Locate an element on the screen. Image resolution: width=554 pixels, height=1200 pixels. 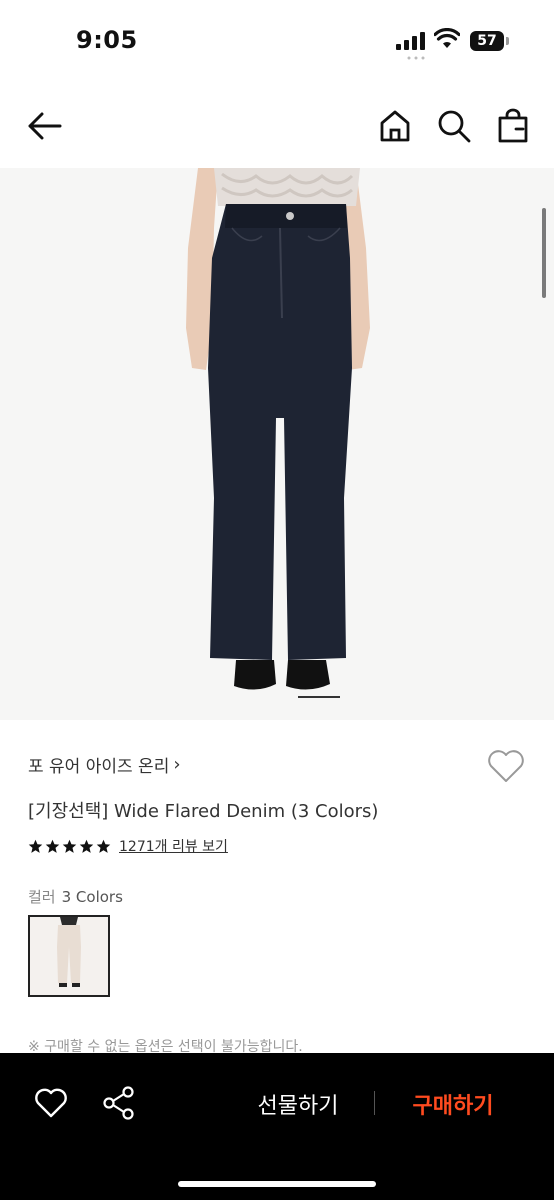
review-link: 1271개 리뷰 보기 is located at coordinates (173, 846).